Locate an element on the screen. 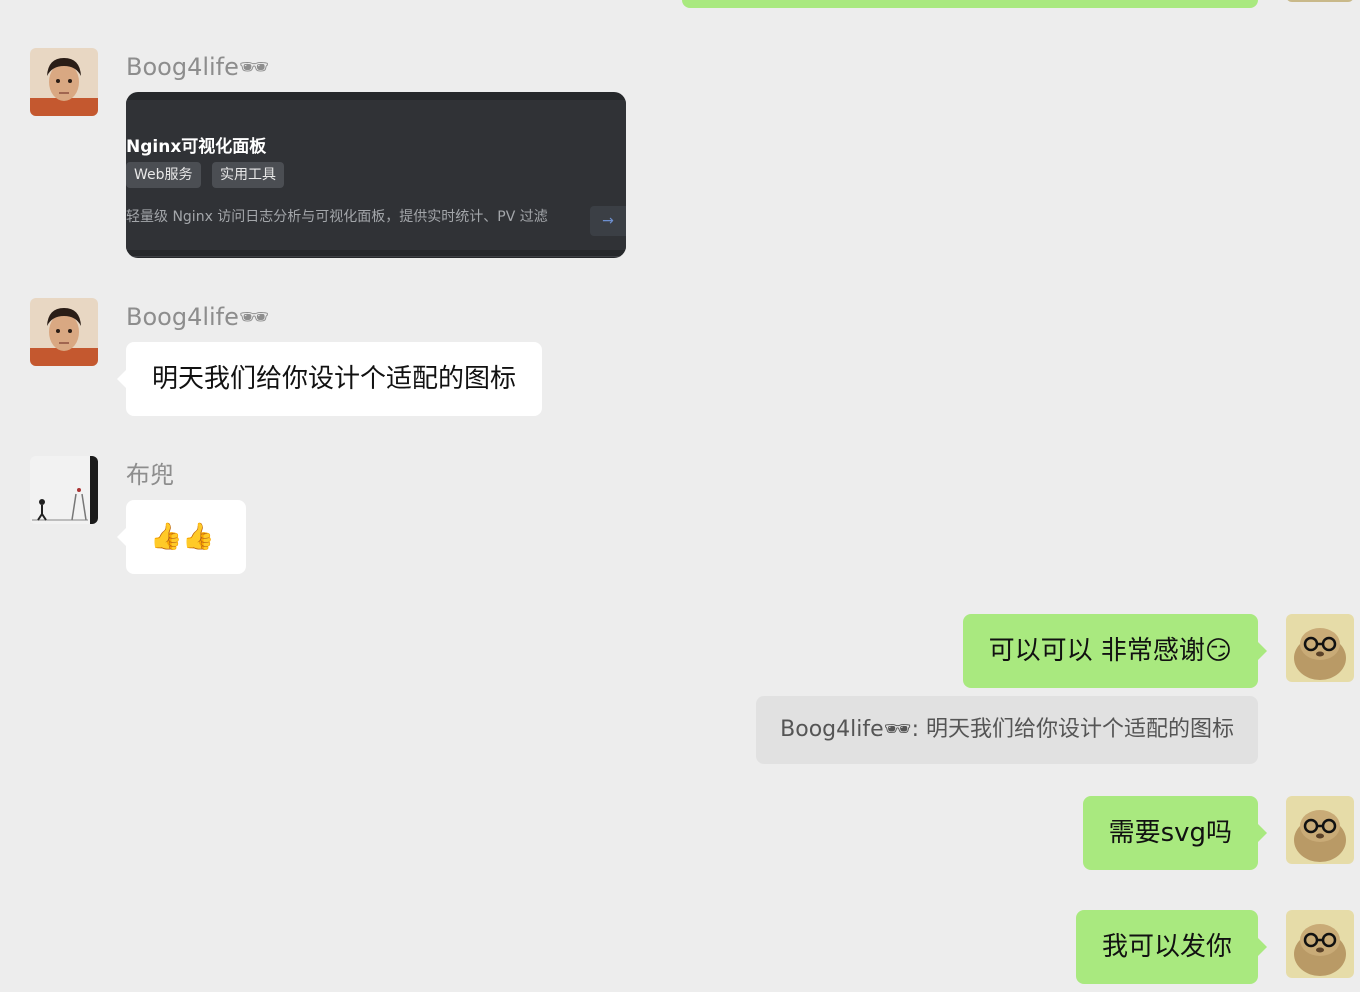 This screenshot has width=1360, height=992. card-tag-tools: 实用工具 is located at coordinates (248, 175).